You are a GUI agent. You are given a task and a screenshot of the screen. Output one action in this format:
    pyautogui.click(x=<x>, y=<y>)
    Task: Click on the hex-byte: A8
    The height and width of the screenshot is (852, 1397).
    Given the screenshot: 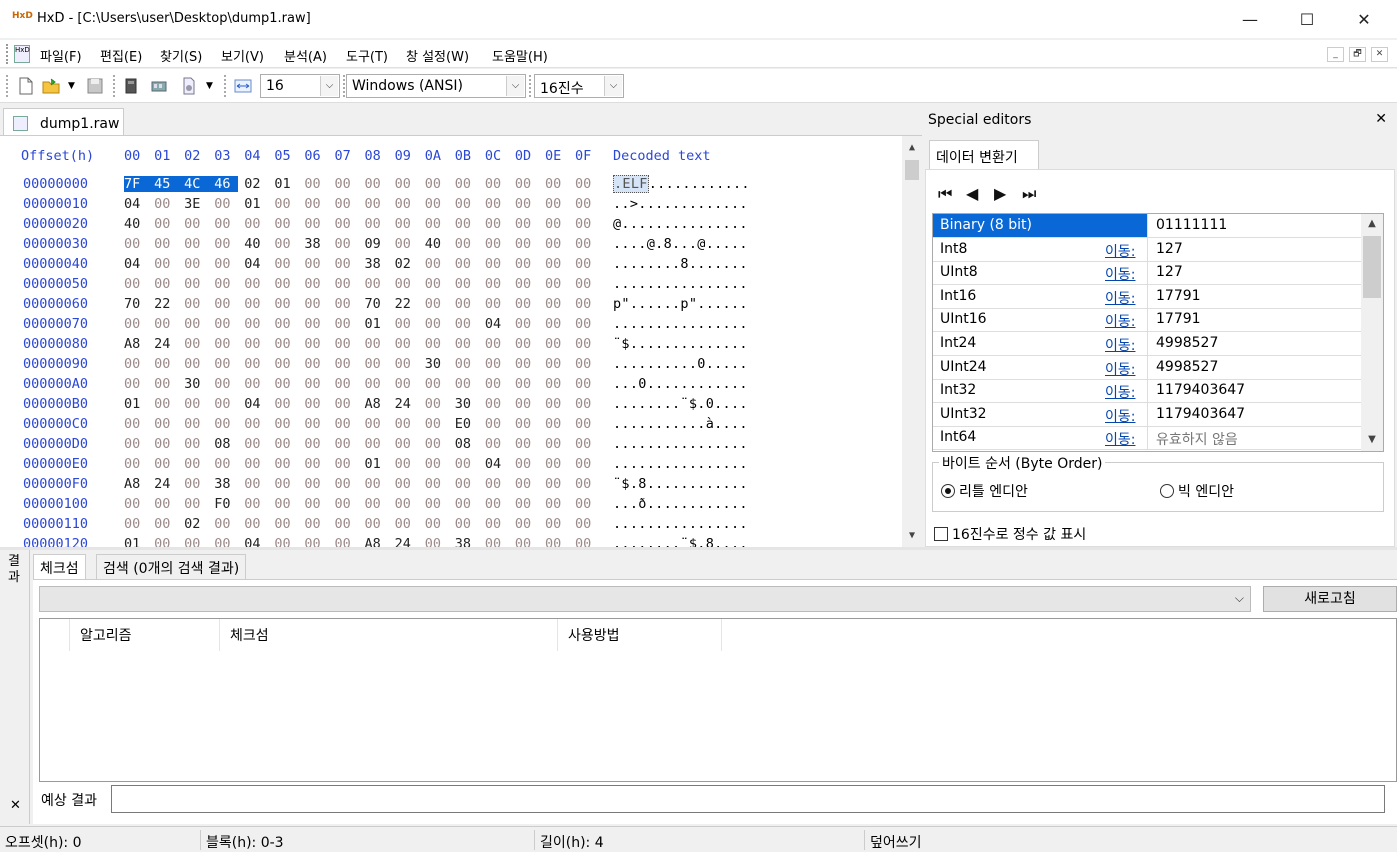 What is the action you would take?
    pyautogui.click(x=136, y=344)
    